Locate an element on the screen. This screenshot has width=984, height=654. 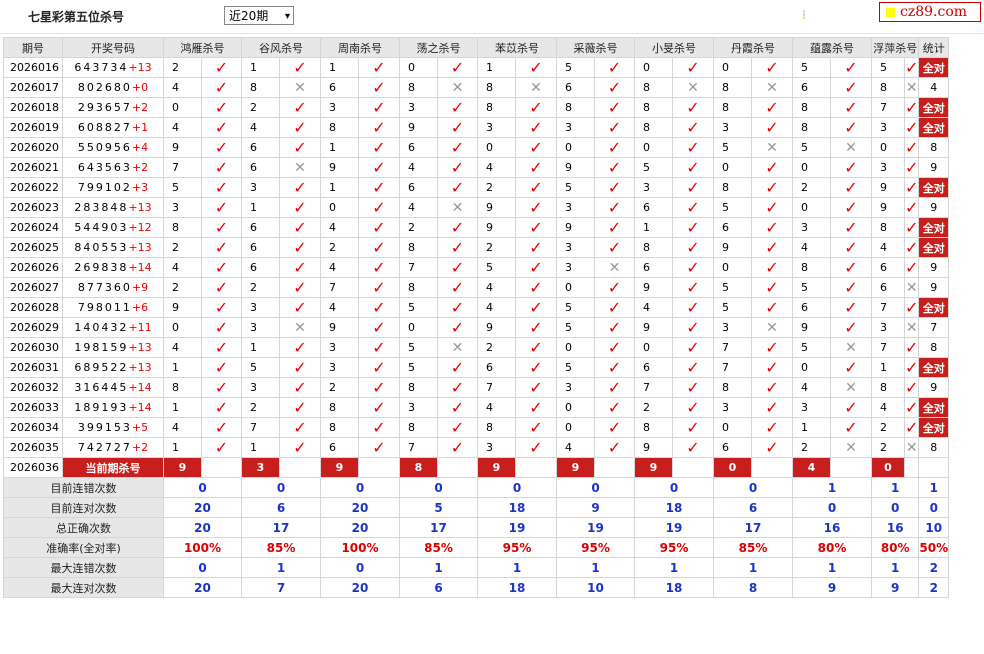
table-row: 2026027 877360+9 2 ✓ 2 ✓ 7 ✓ 8 ✓ 4 ✓ 0 ✓ 9 ✓ 5 ✓ 5 ✓ 6 ✕ 9 is located at coordinates (476, 287).